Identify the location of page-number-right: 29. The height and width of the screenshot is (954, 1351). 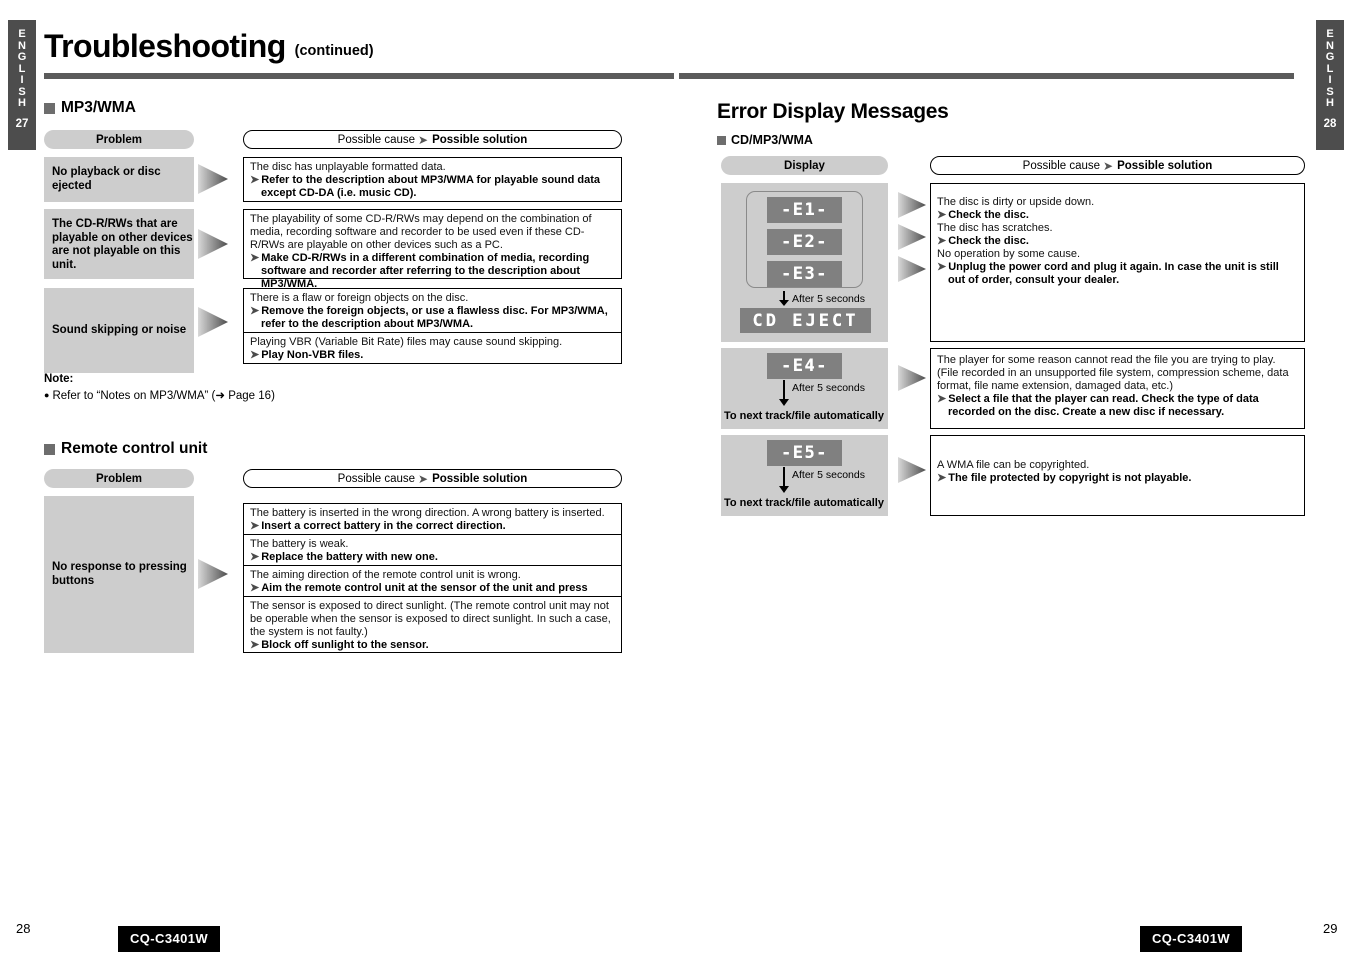
(1330, 928).